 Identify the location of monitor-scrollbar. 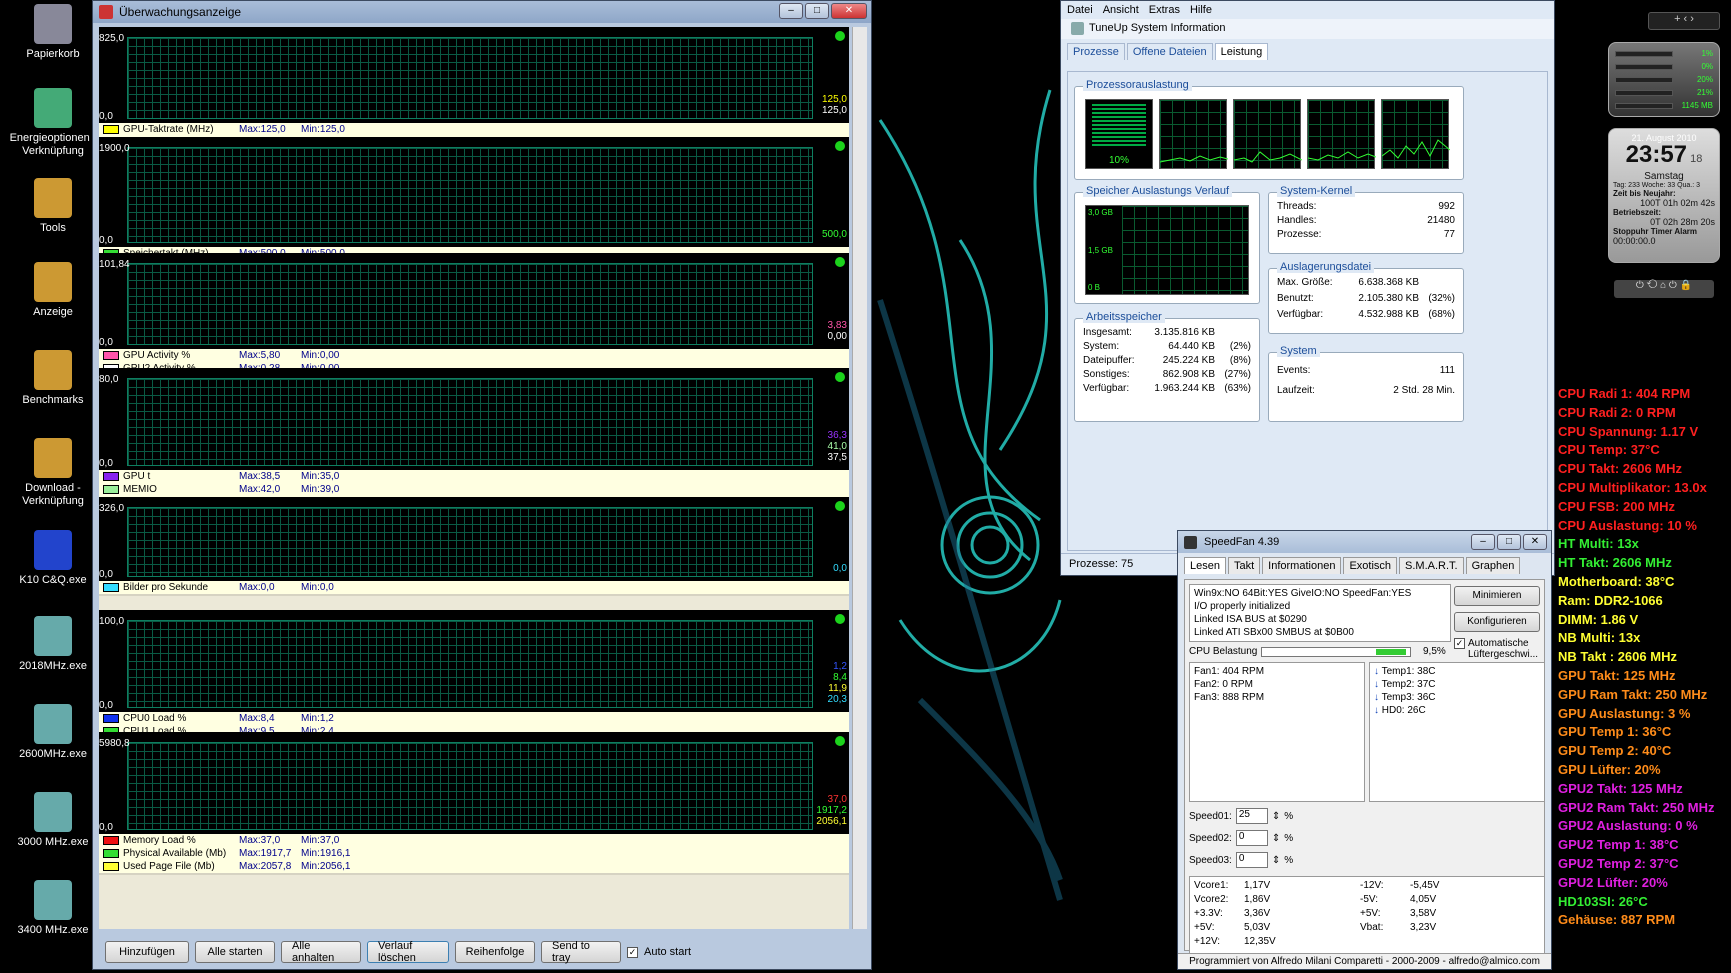
(859, 478).